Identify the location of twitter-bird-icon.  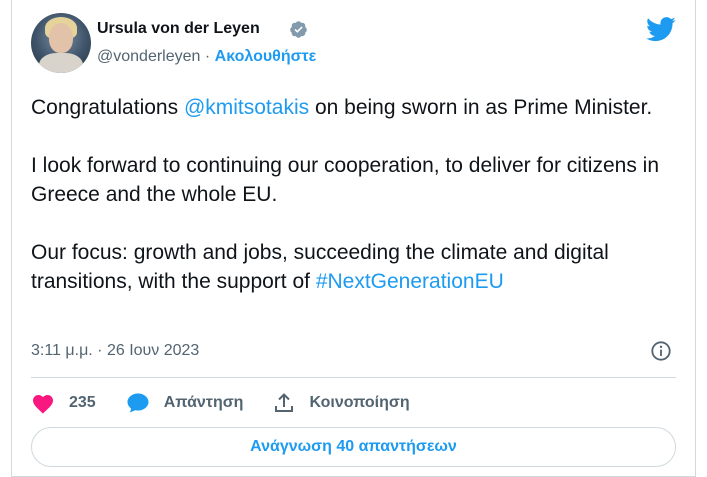
(661, 29).